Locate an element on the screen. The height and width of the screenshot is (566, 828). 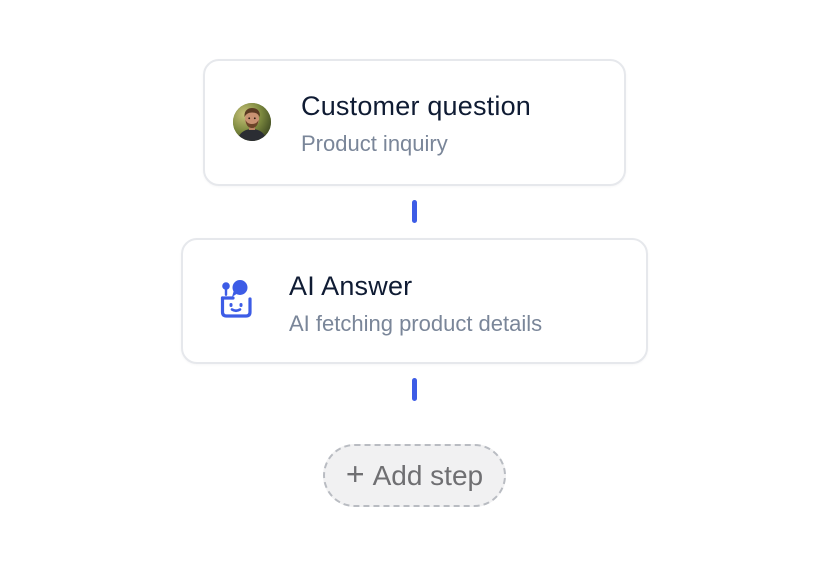
bot-icon is located at coordinates (235, 300).